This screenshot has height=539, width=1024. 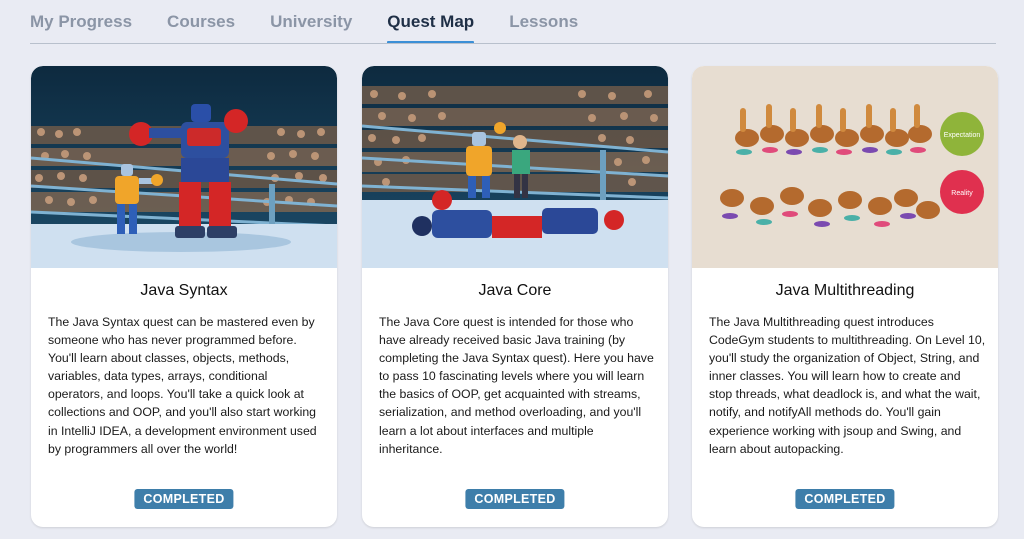 I want to click on quest-title: Java Core, so click(x=515, y=290).